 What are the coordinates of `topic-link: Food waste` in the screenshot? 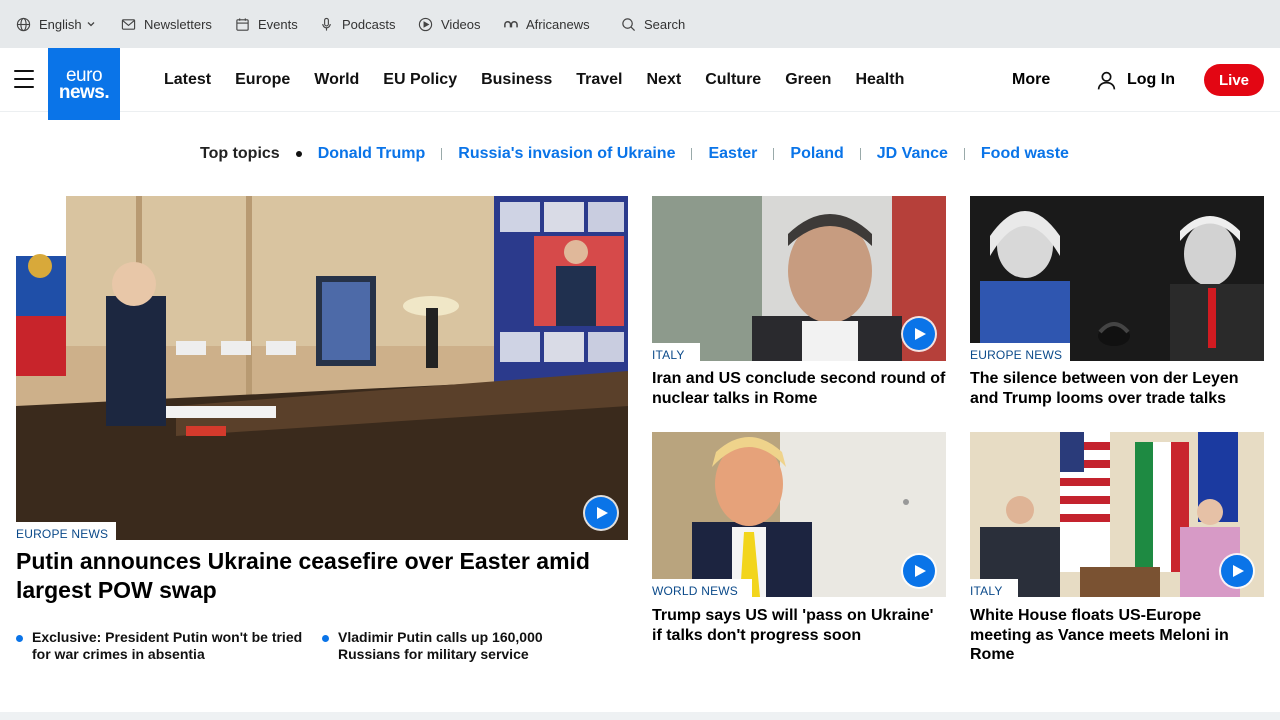 It's located at (1025, 154).